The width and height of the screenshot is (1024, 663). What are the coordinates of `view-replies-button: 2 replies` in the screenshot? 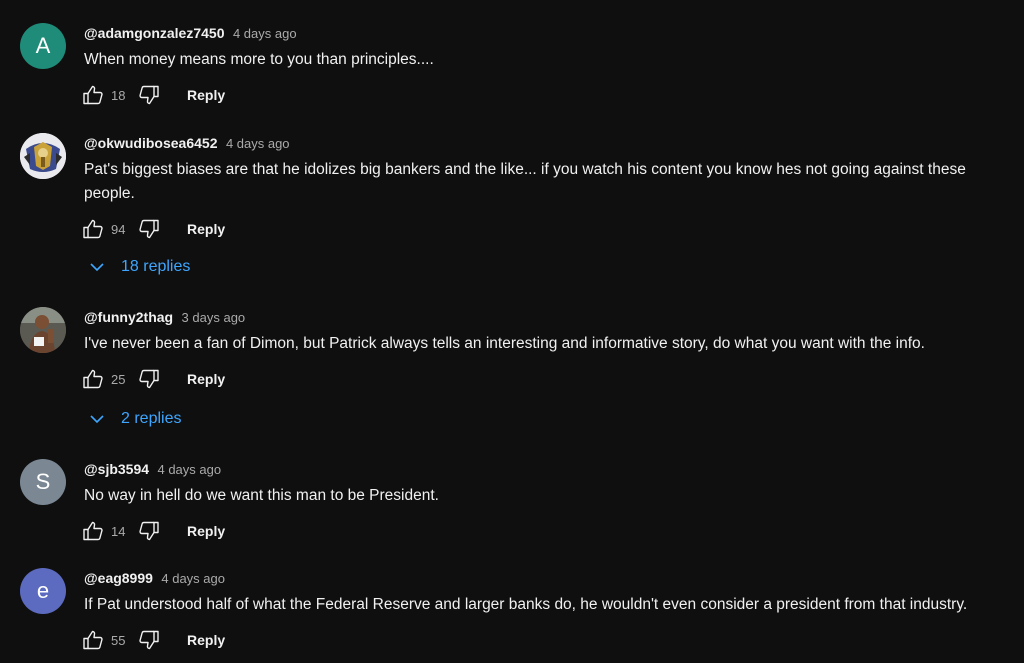 It's located at (132, 419).